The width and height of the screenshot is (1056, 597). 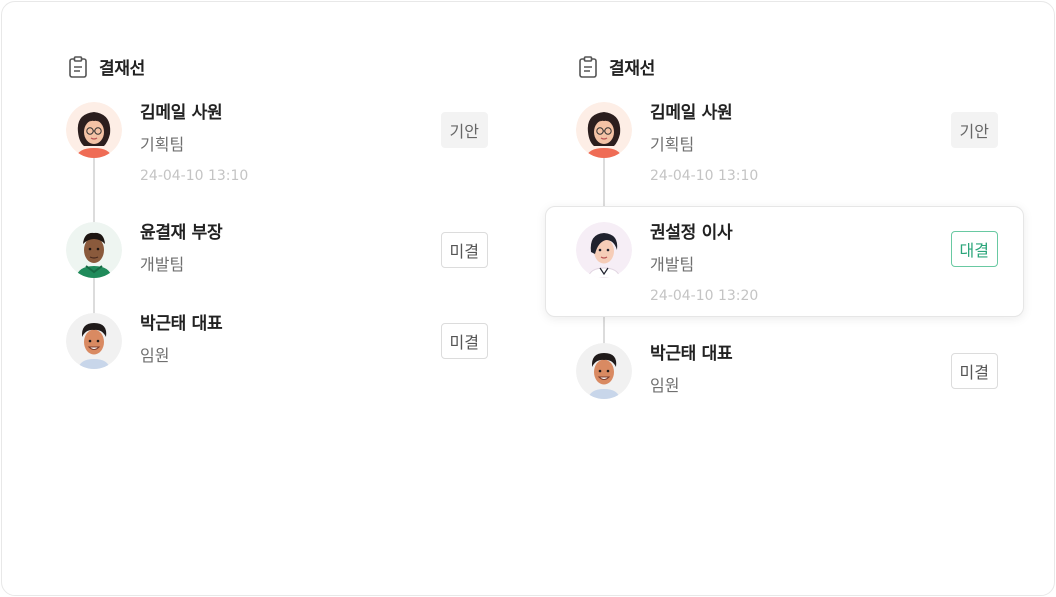 What do you see at coordinates (704, 264) in the screenshot?
I see `approver-info: 권설정 이사 개발팀 24-04-10 13:20` at bounding box center [704, 264].